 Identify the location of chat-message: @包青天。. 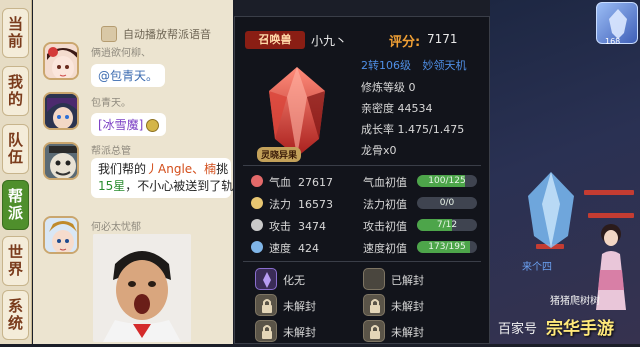
(128, 75).